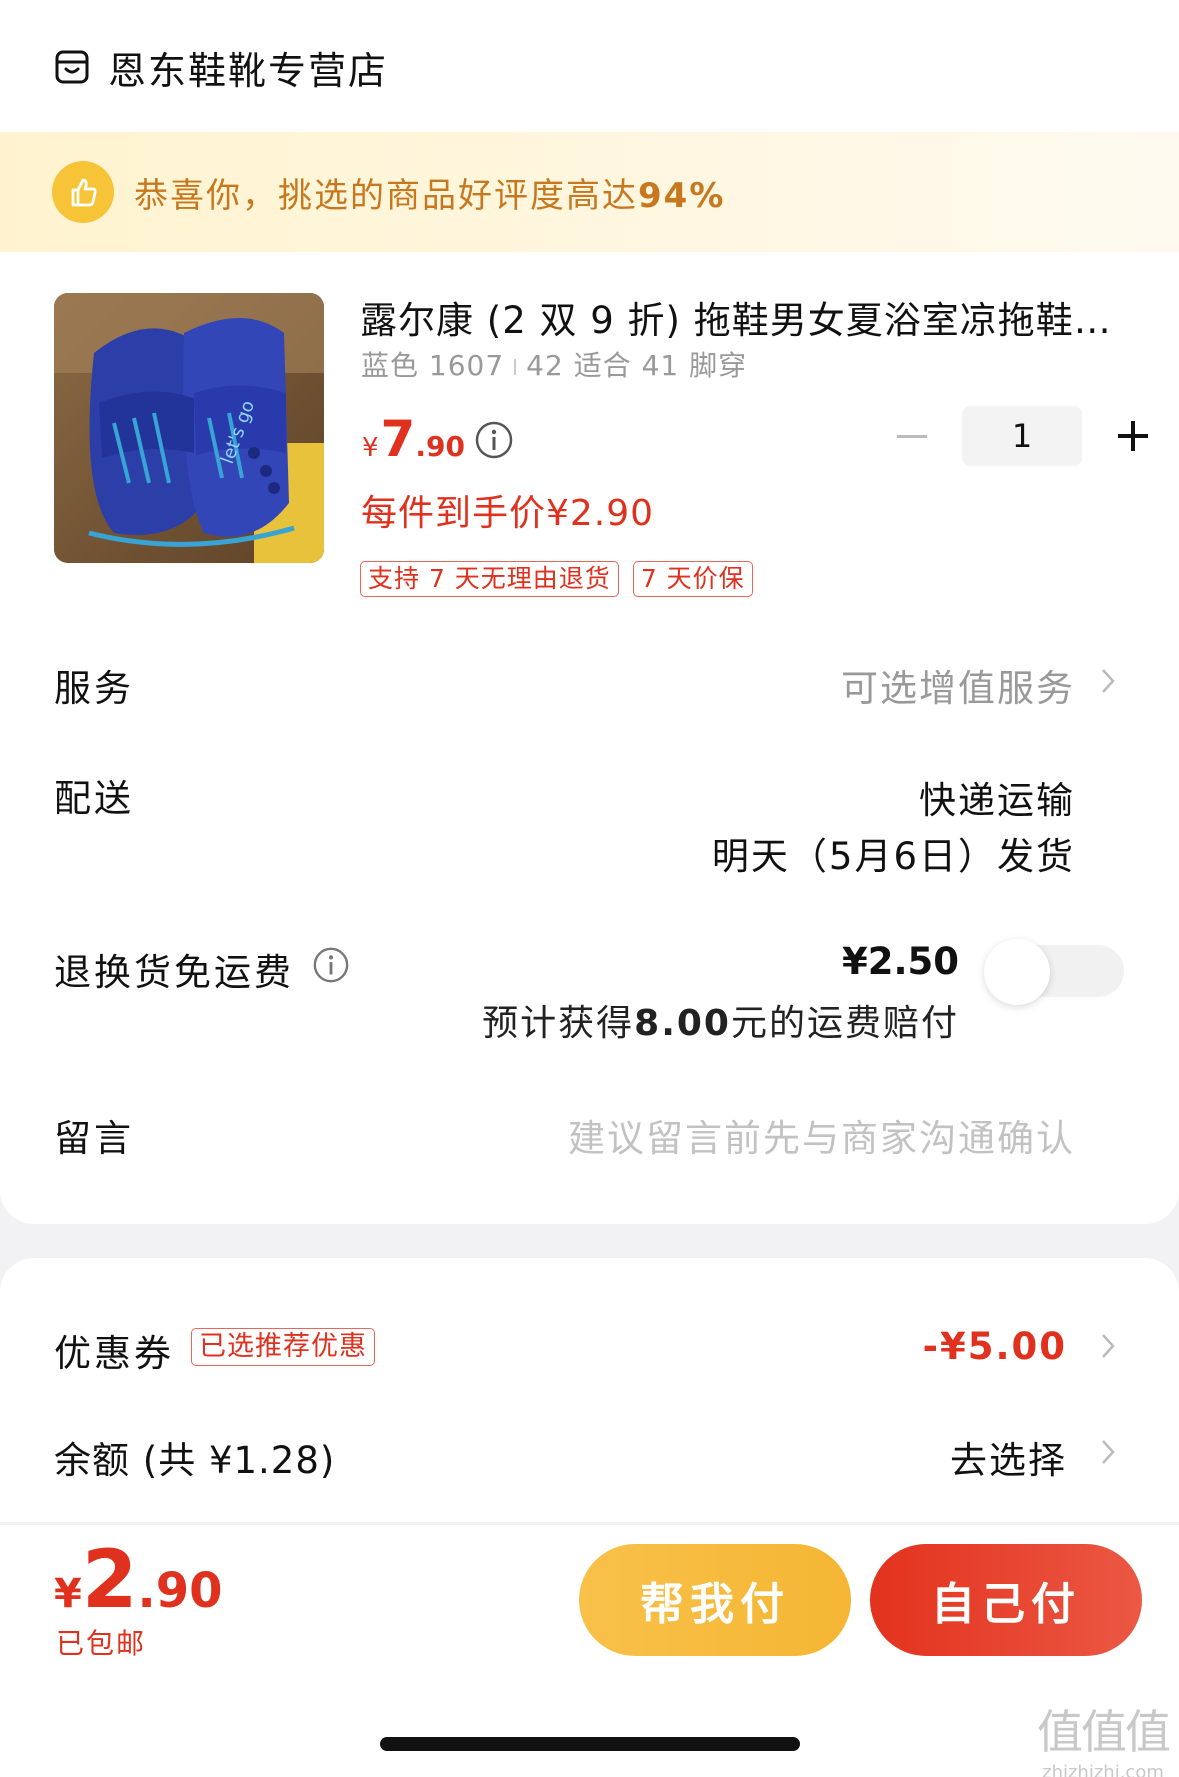 This screenshot has height=1777, width=1179. What do you see at coordinates (715, 1600) in the screenshot?
I see `help-pay-button: 帮我付` at bounding box center [715, 1600].